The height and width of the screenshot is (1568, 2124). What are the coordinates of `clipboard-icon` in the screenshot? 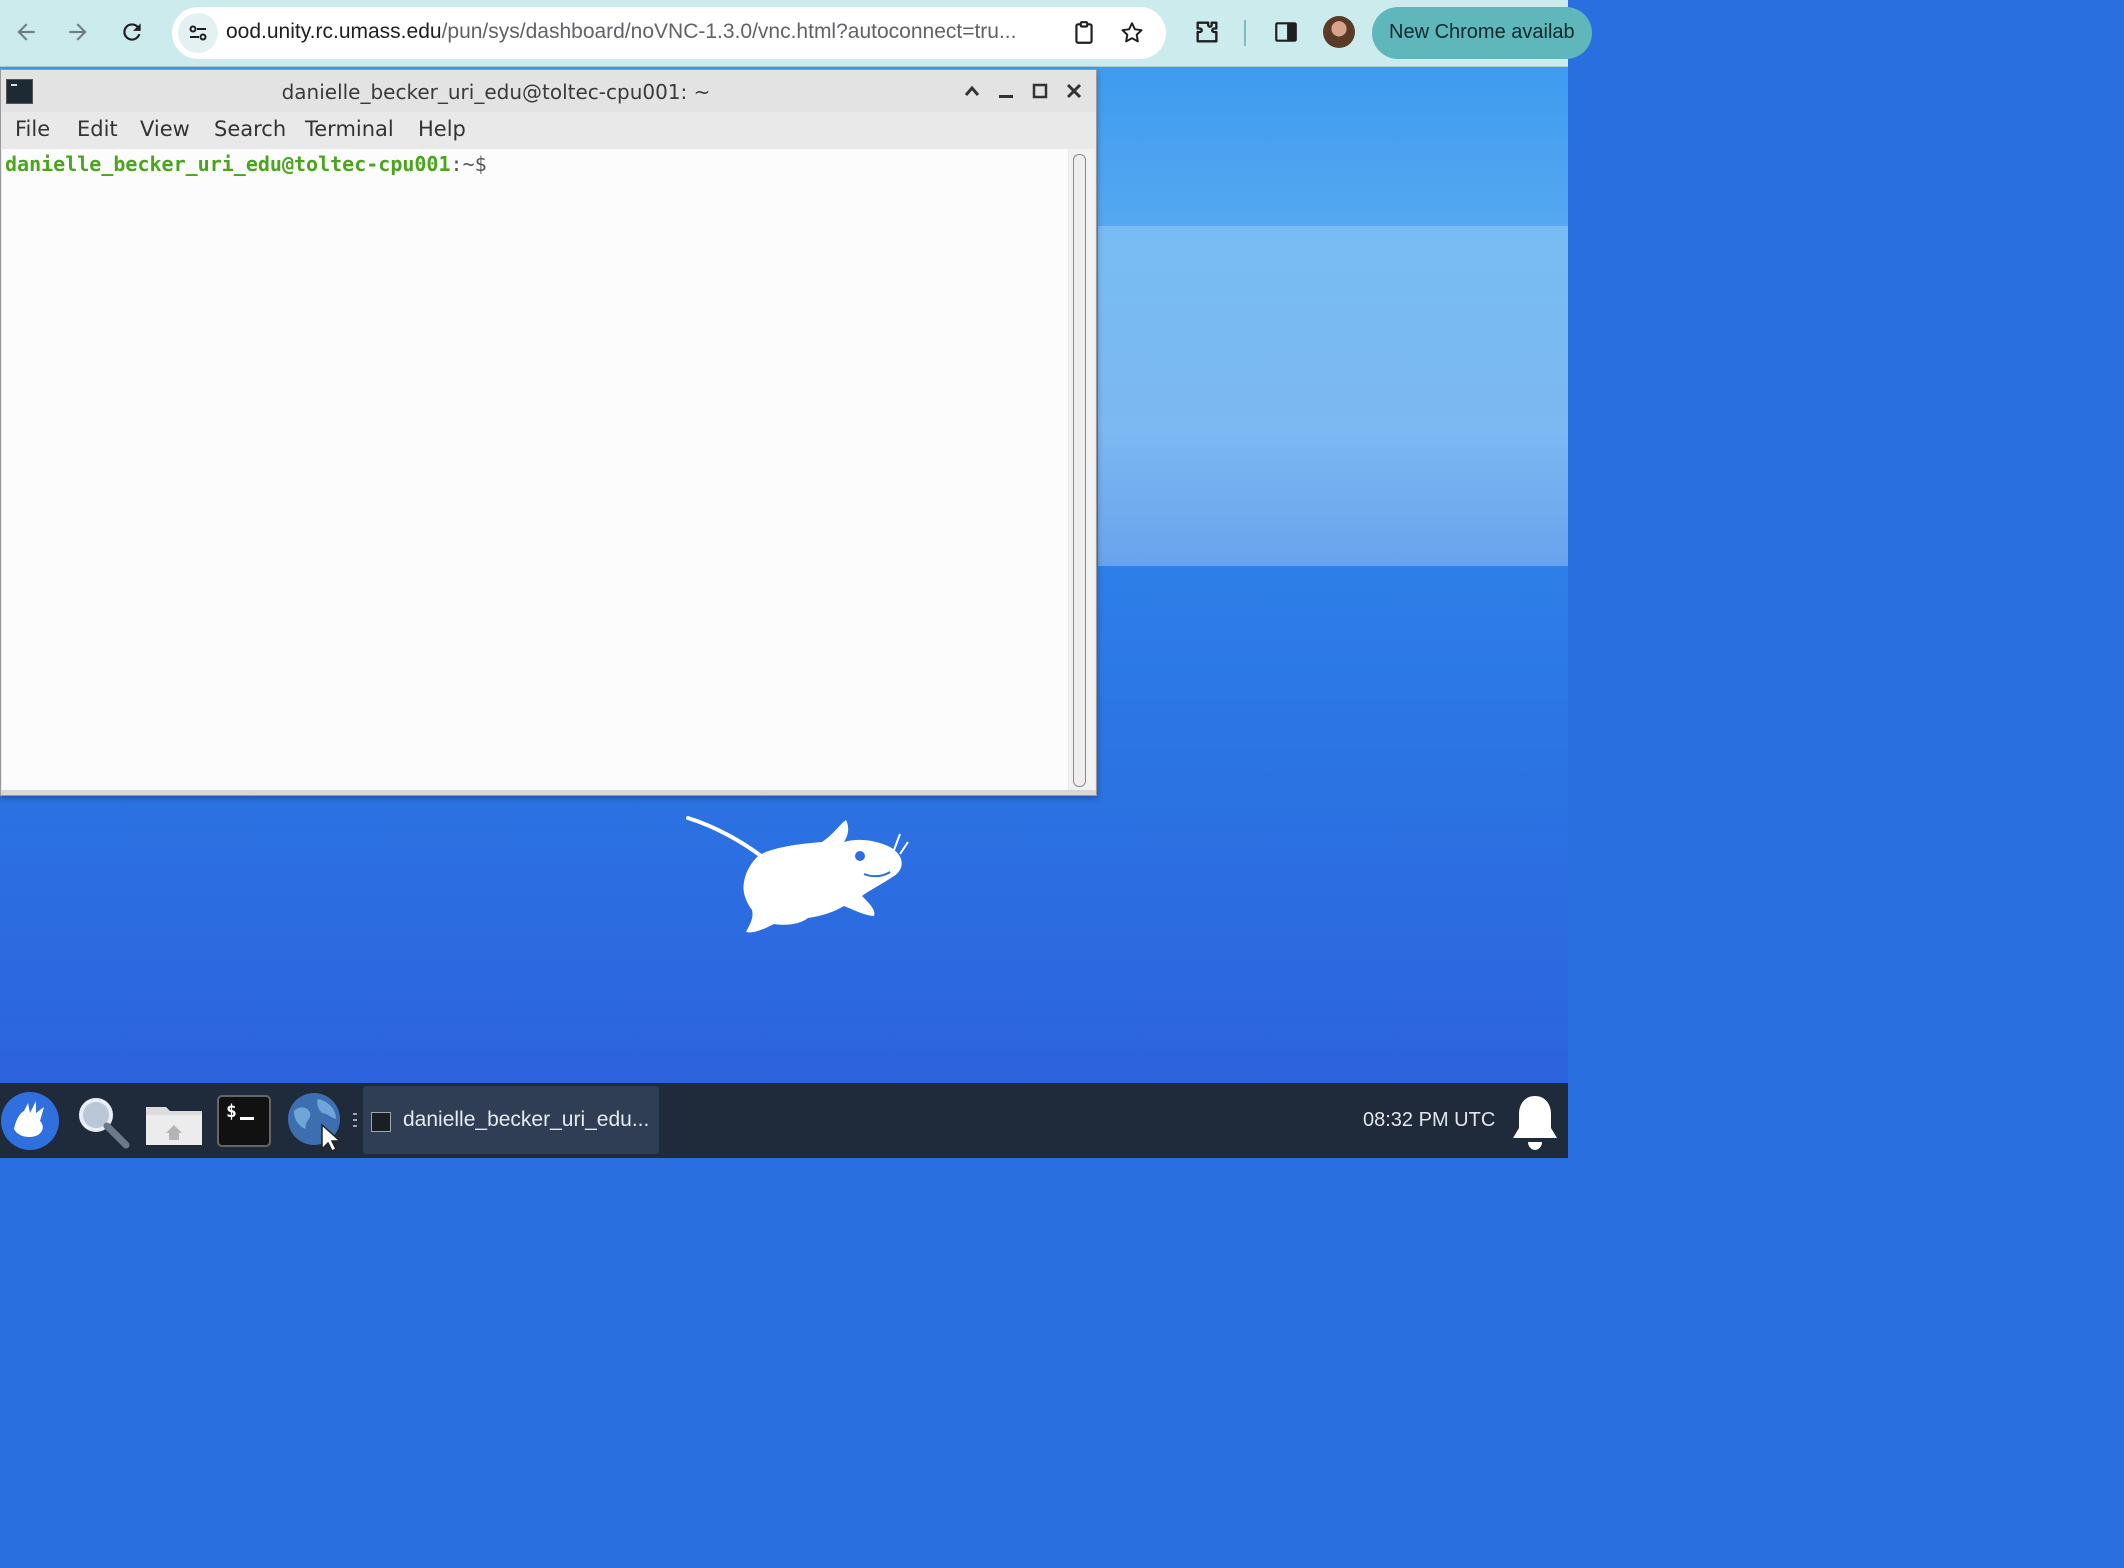 It's located at (1084, 32).